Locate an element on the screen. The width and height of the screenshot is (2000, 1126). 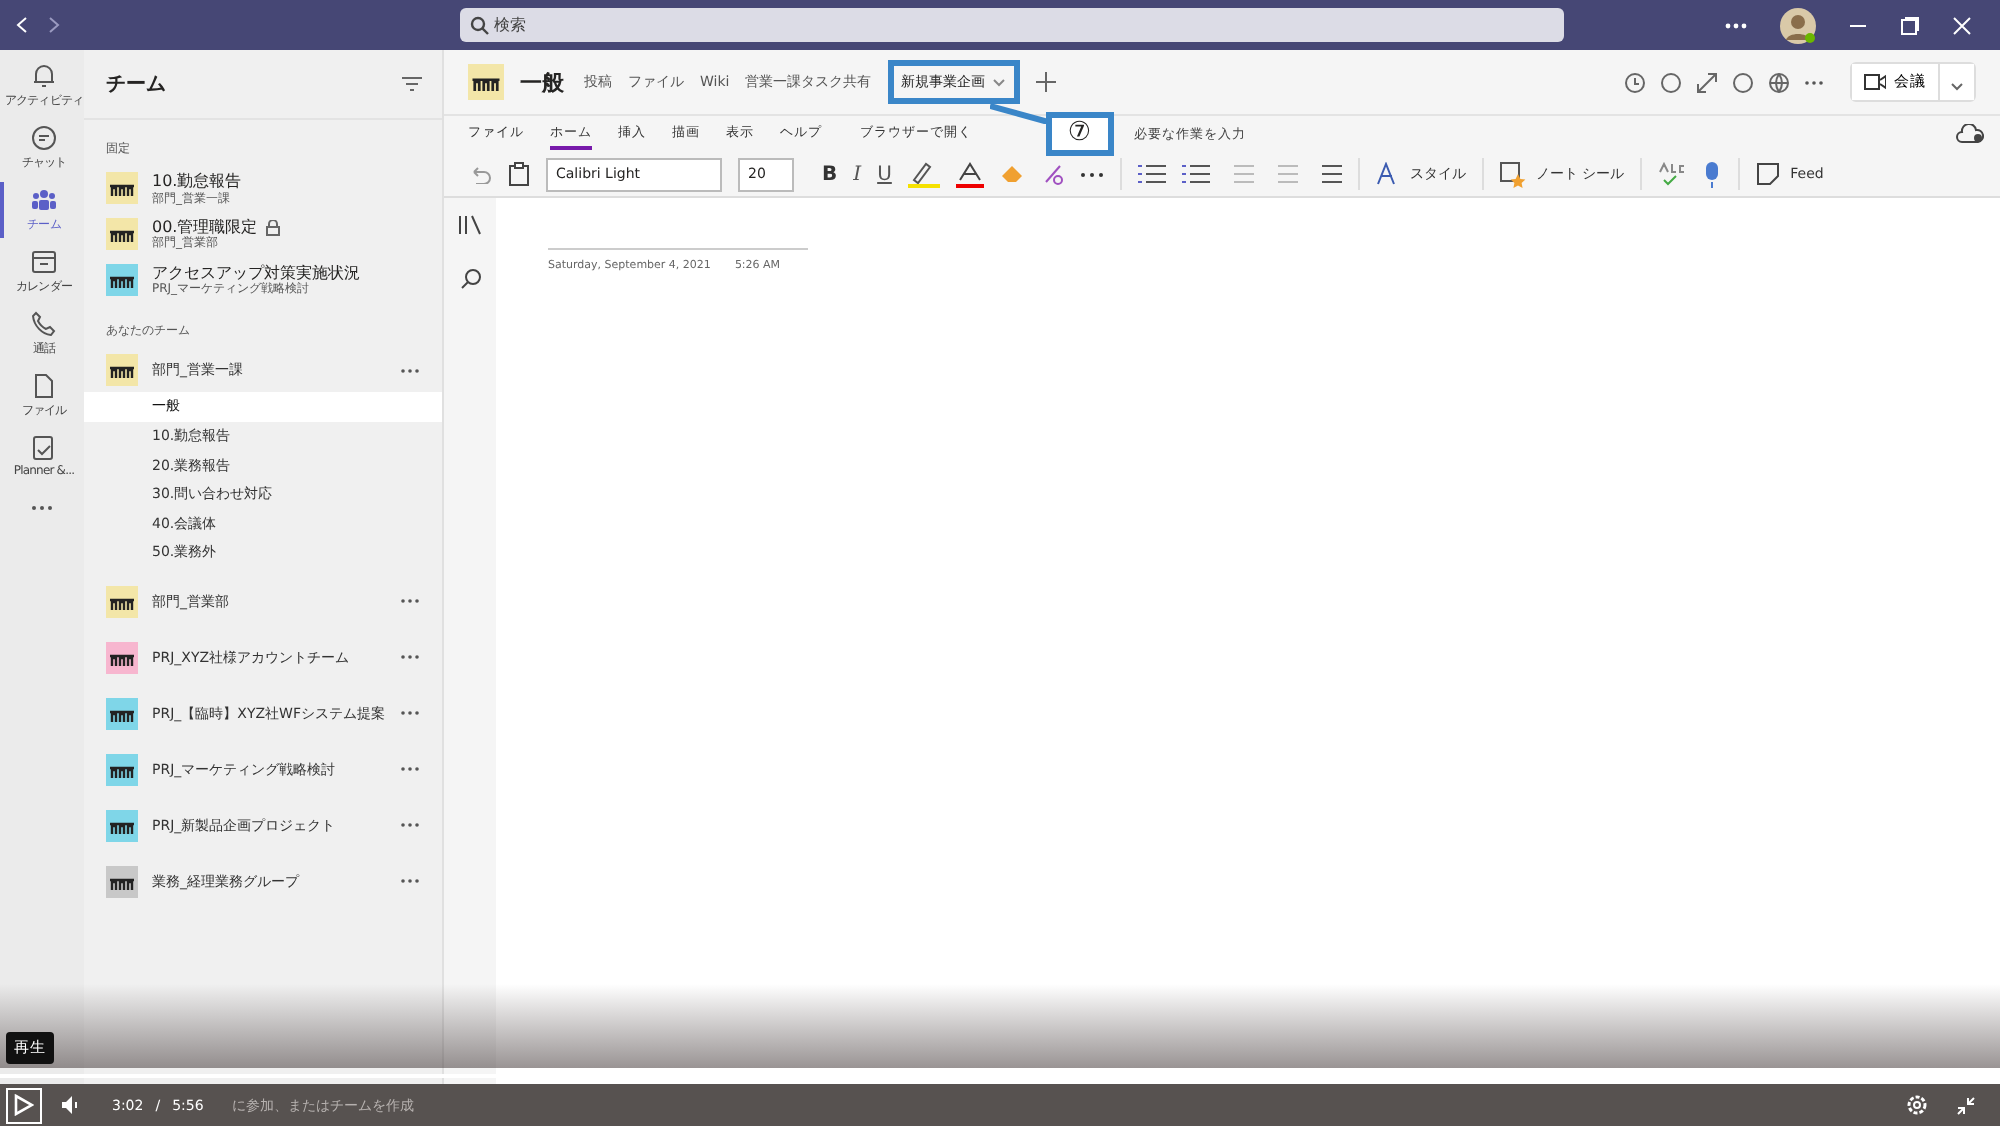
search-field: 検索 is located at coordinates (1012, 25).